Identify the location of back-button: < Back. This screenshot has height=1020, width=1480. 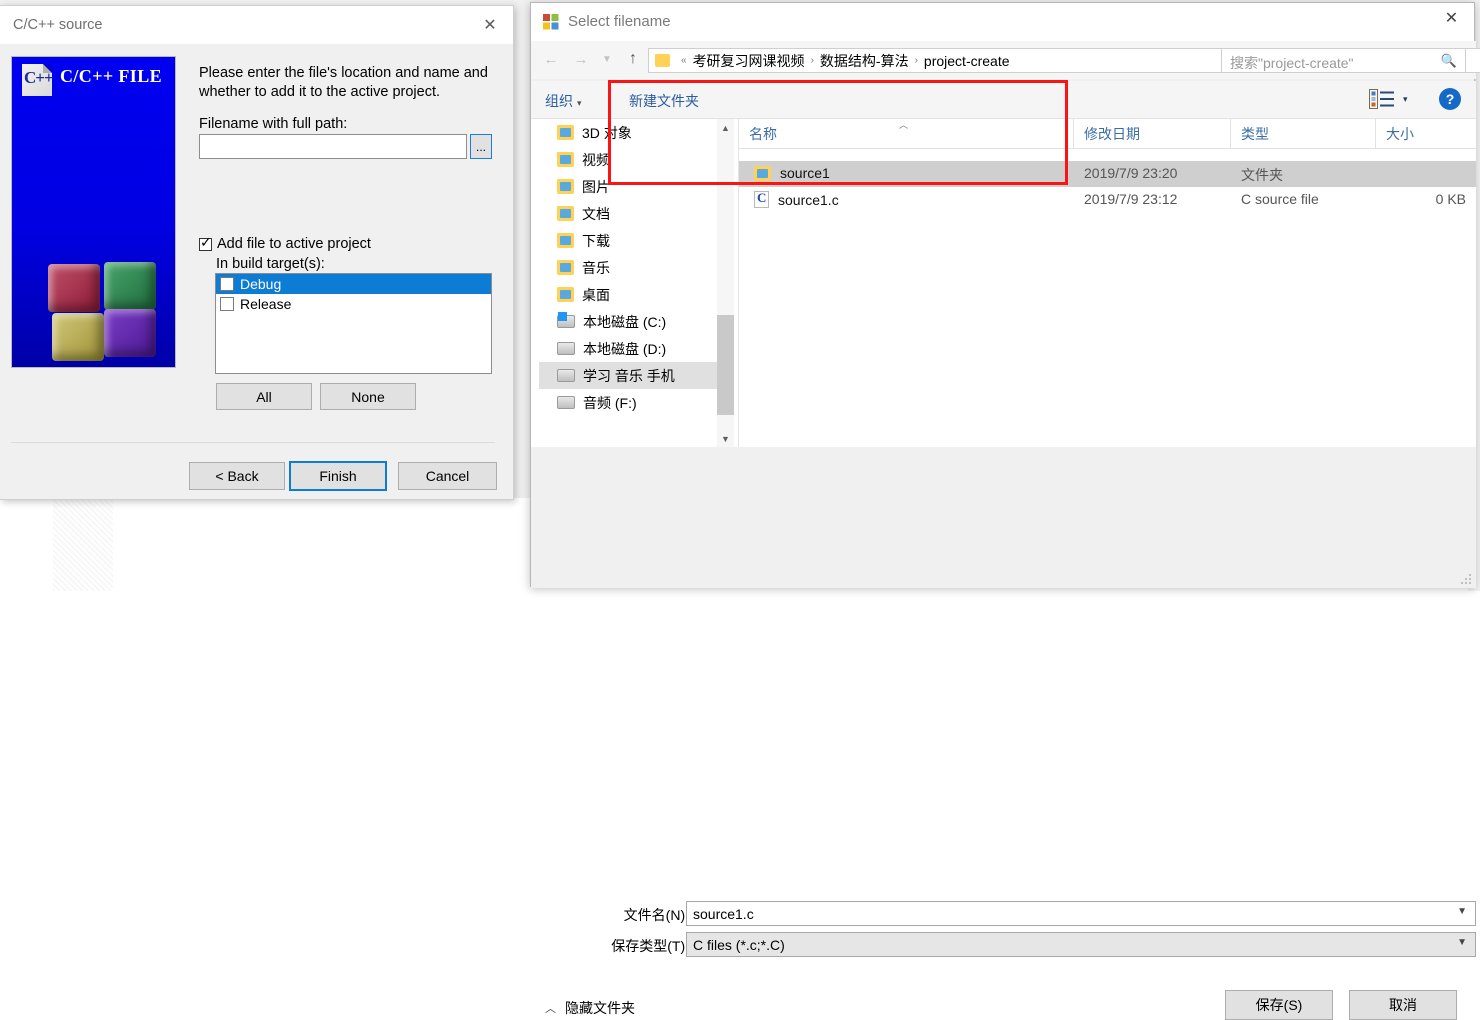
(237, 476).